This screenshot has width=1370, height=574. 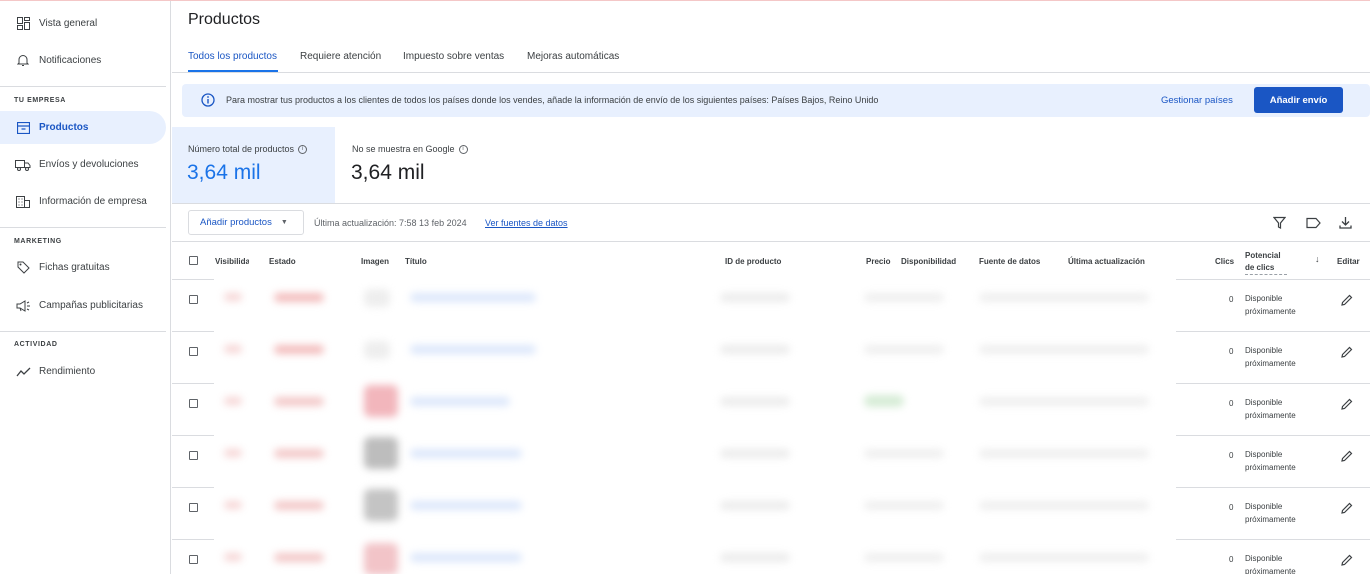 What do you see at coordinates (23, 165) in the screenshot?
I see `truck-icon` at bounding box center [23, 165].